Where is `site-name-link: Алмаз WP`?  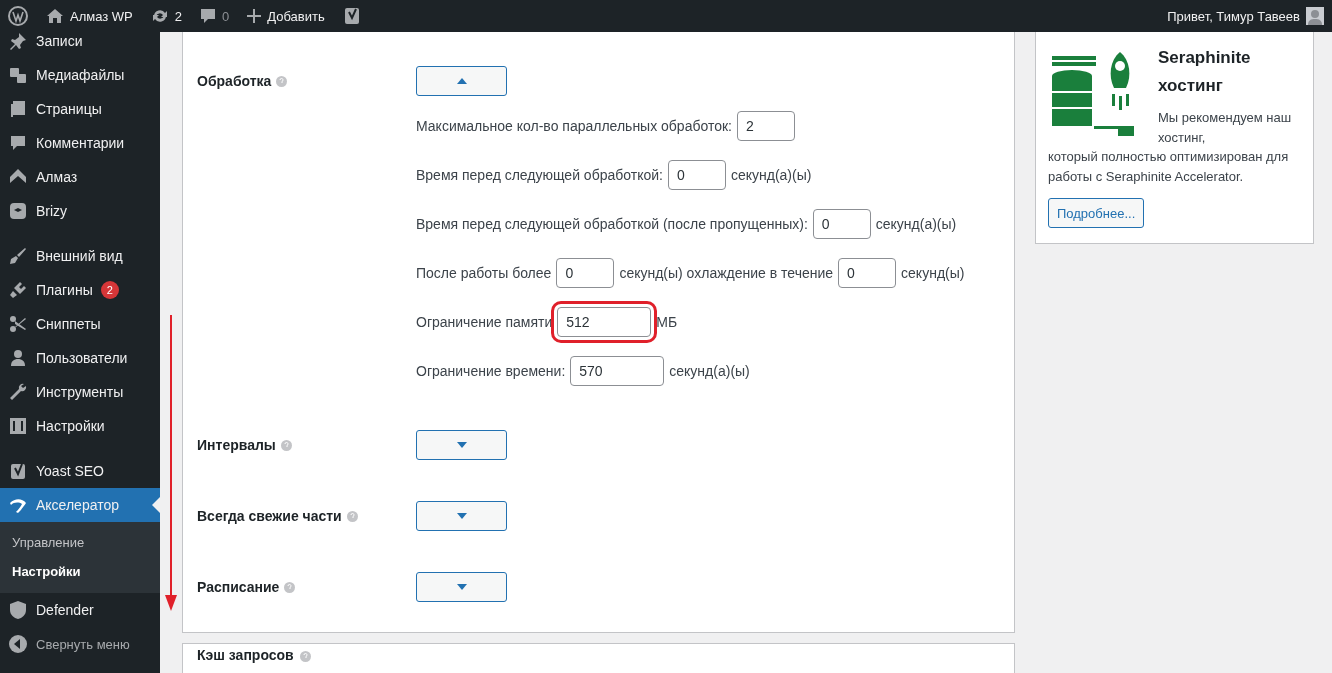
site-name-link: Алмаз WP is located at coordinates (101, 16).